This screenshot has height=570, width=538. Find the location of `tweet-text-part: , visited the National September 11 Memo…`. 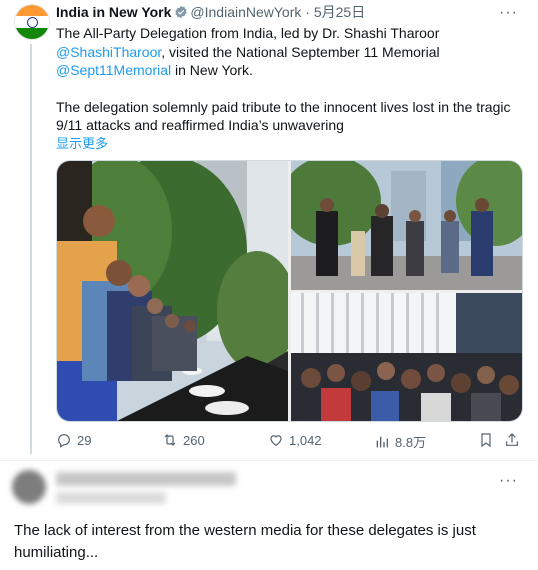

tweet-text-part: , visited the National September 11 Memo… is located at coordinates (300, 51).